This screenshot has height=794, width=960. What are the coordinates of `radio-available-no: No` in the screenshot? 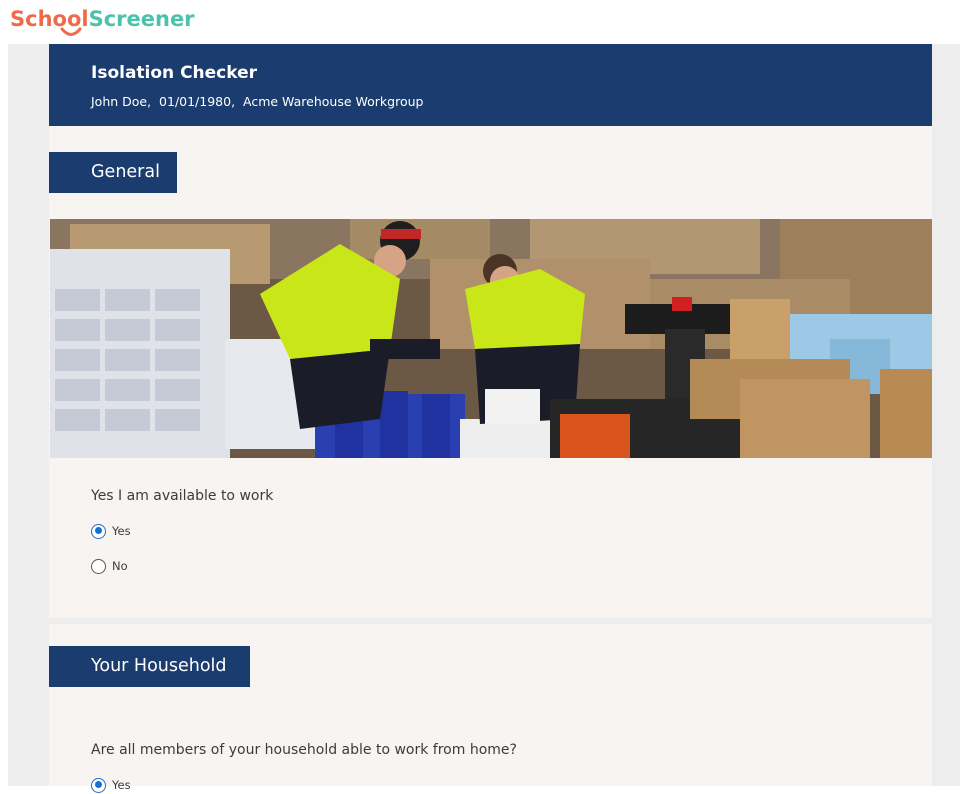 It's located at (109, 566).